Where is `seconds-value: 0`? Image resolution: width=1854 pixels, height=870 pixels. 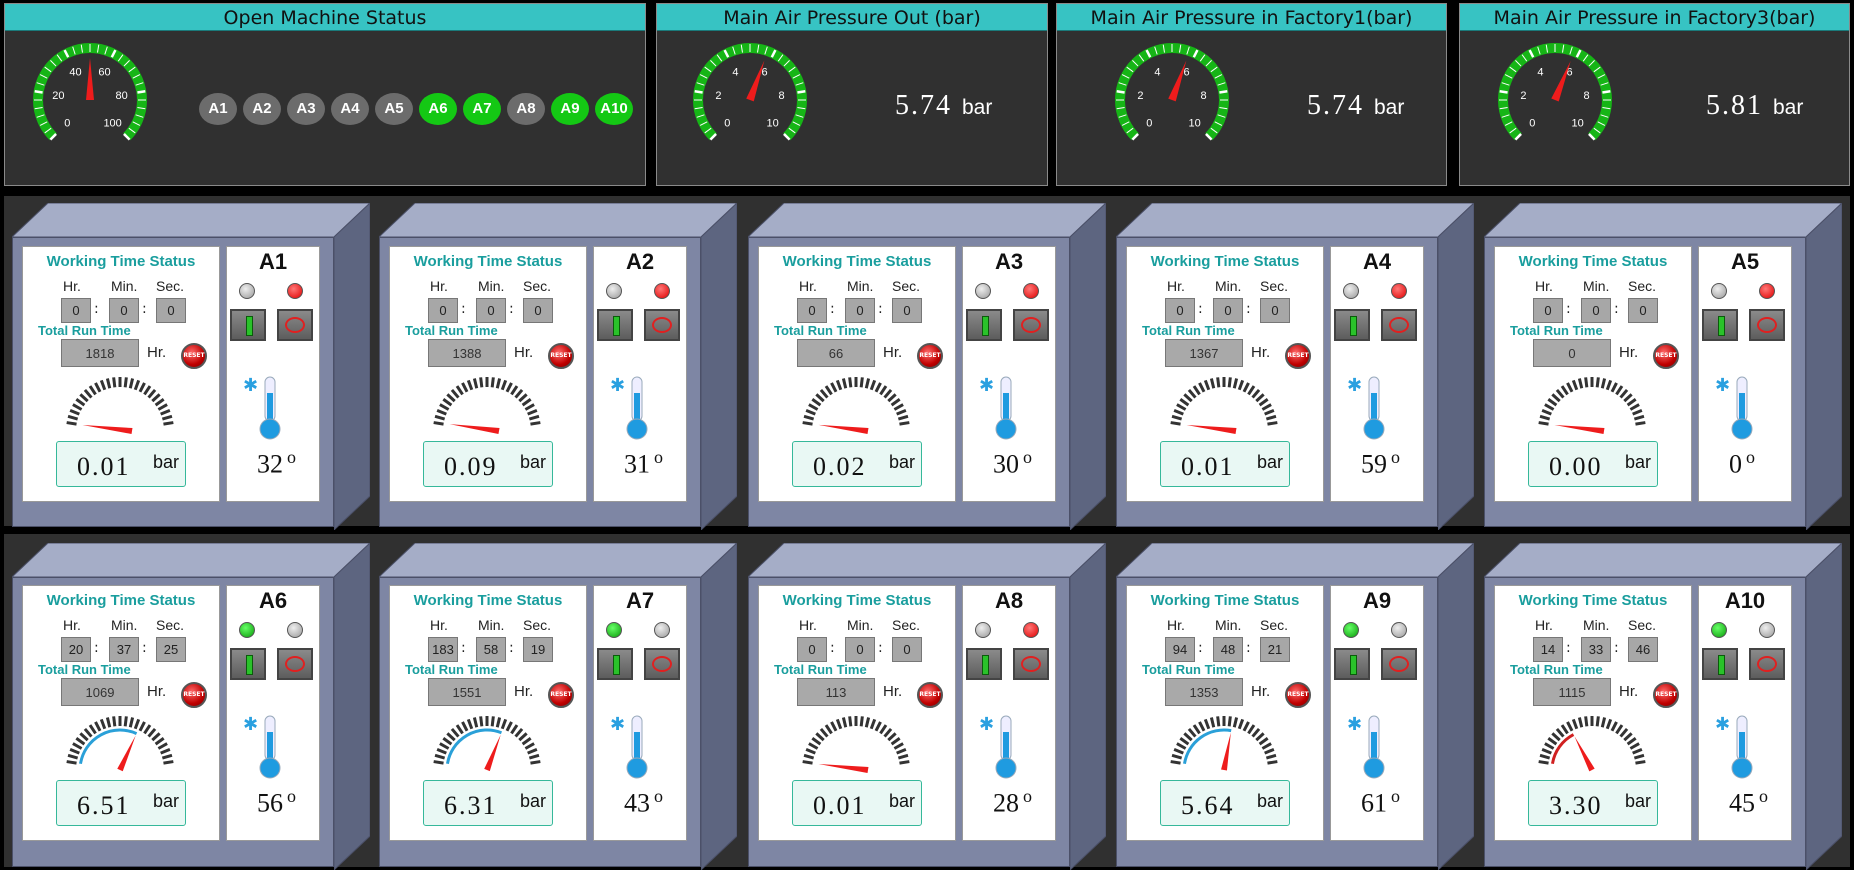 seconds-value: 0 is located at coordinates (1643, 310).